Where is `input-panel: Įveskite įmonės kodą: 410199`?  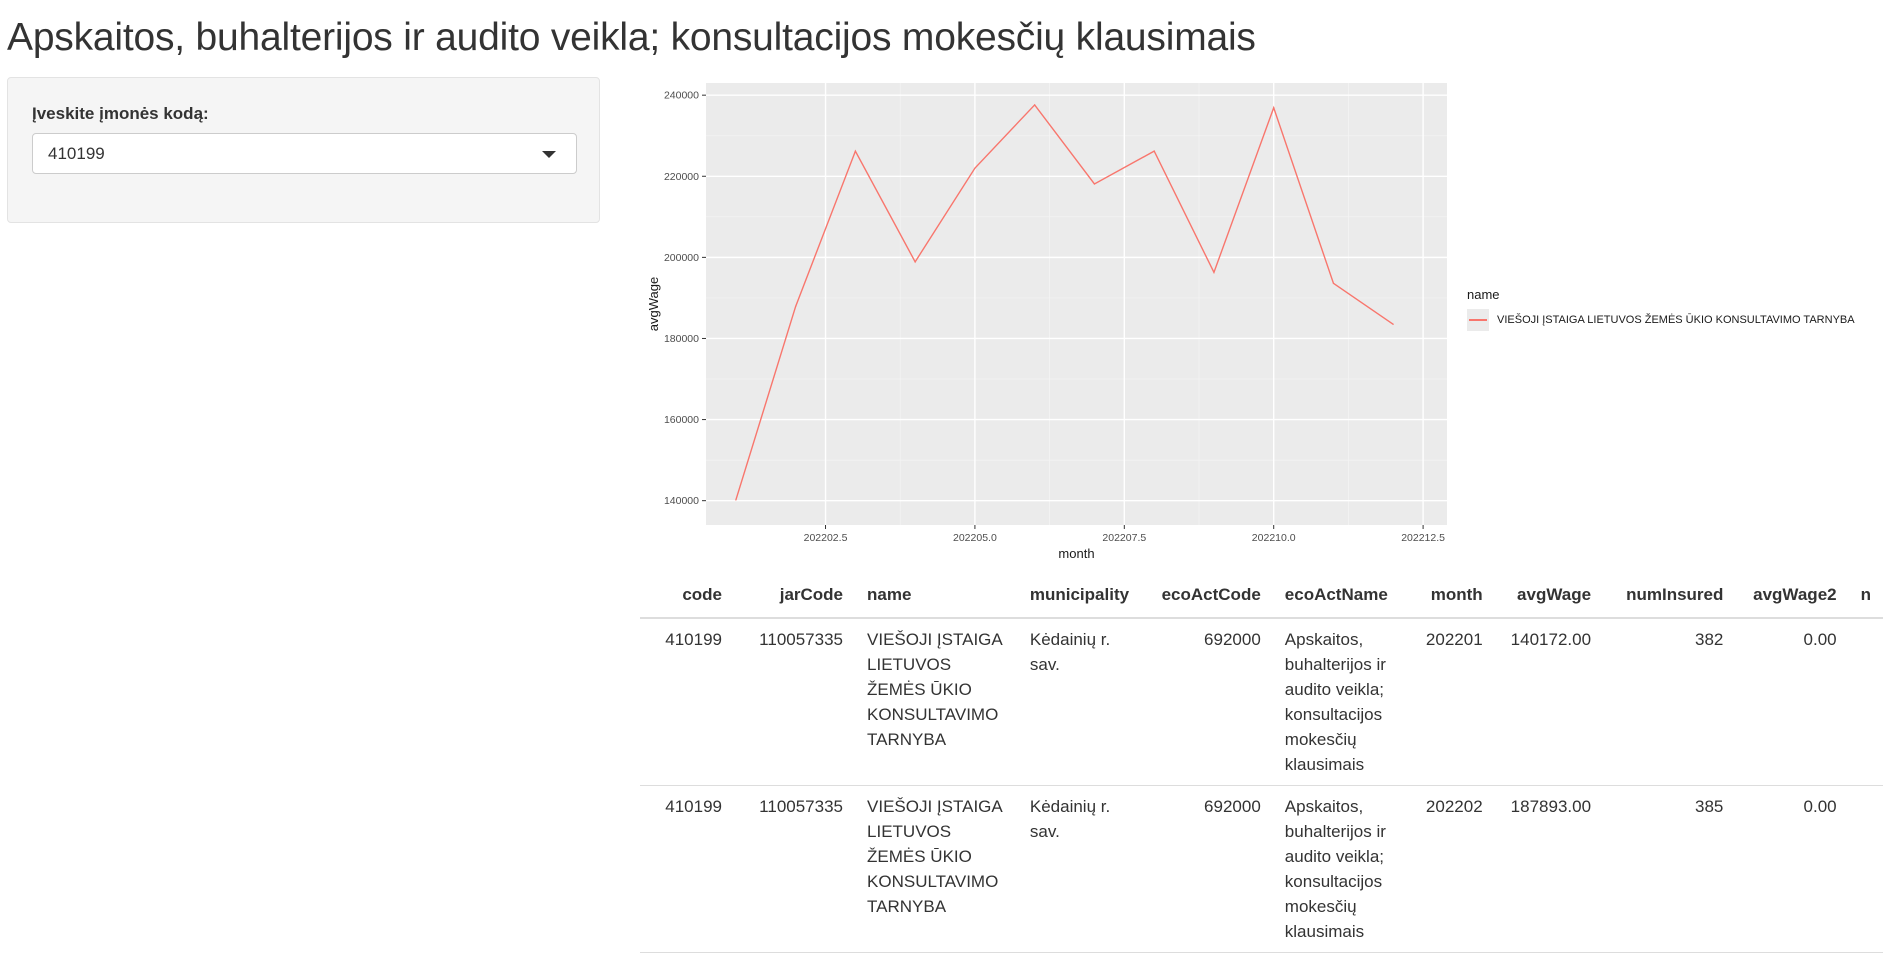
input-panel: Įveskite įmonės kodą: 410199 is located at coordinates (303, 150).